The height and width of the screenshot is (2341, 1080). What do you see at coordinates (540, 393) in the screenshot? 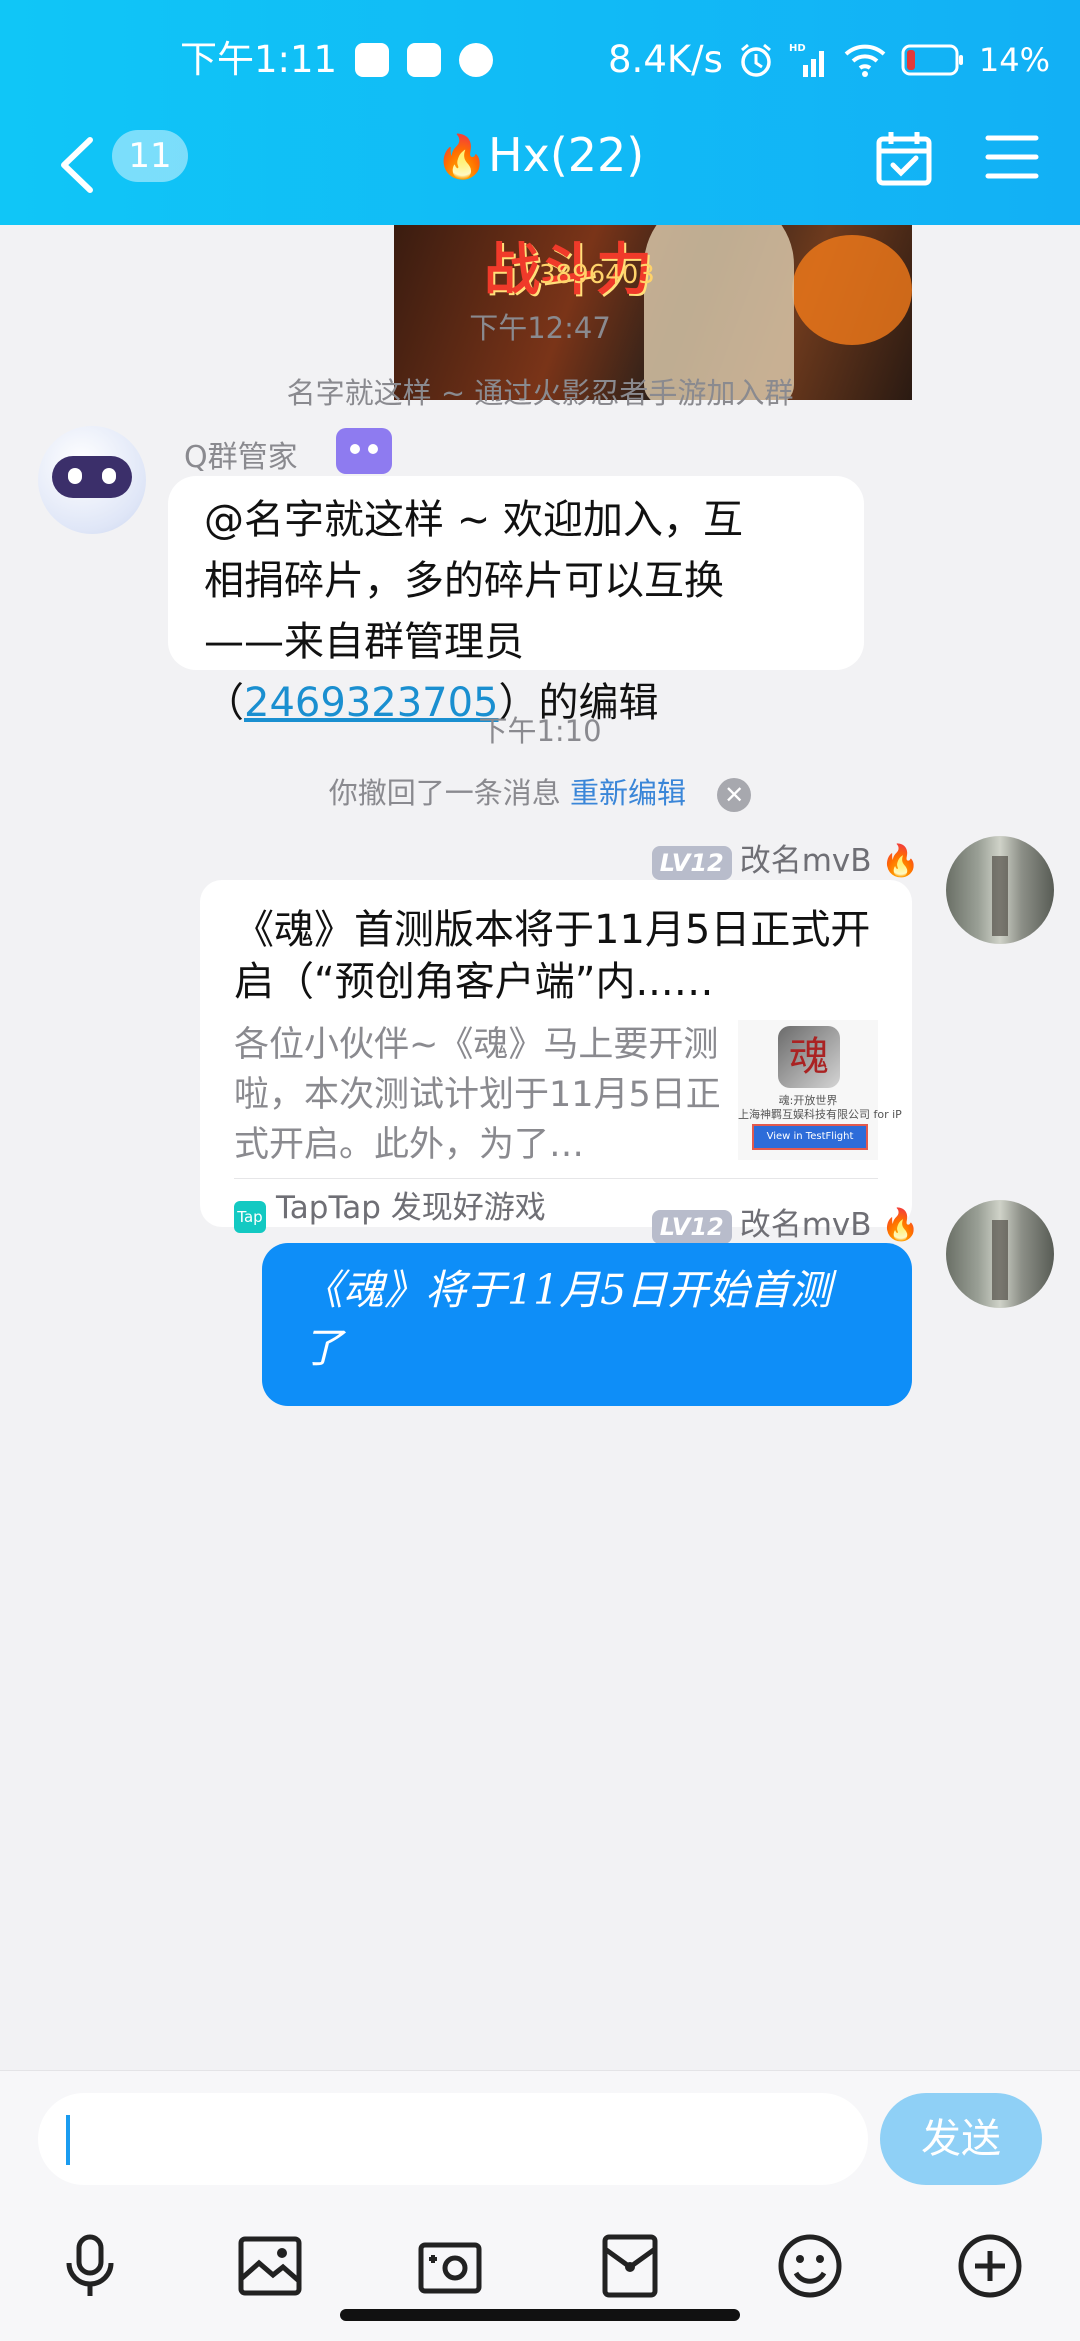
I see `join-notice: 名字就这样 ~ 通过火影忍者手游加入群` at bounding box center [540, 393].